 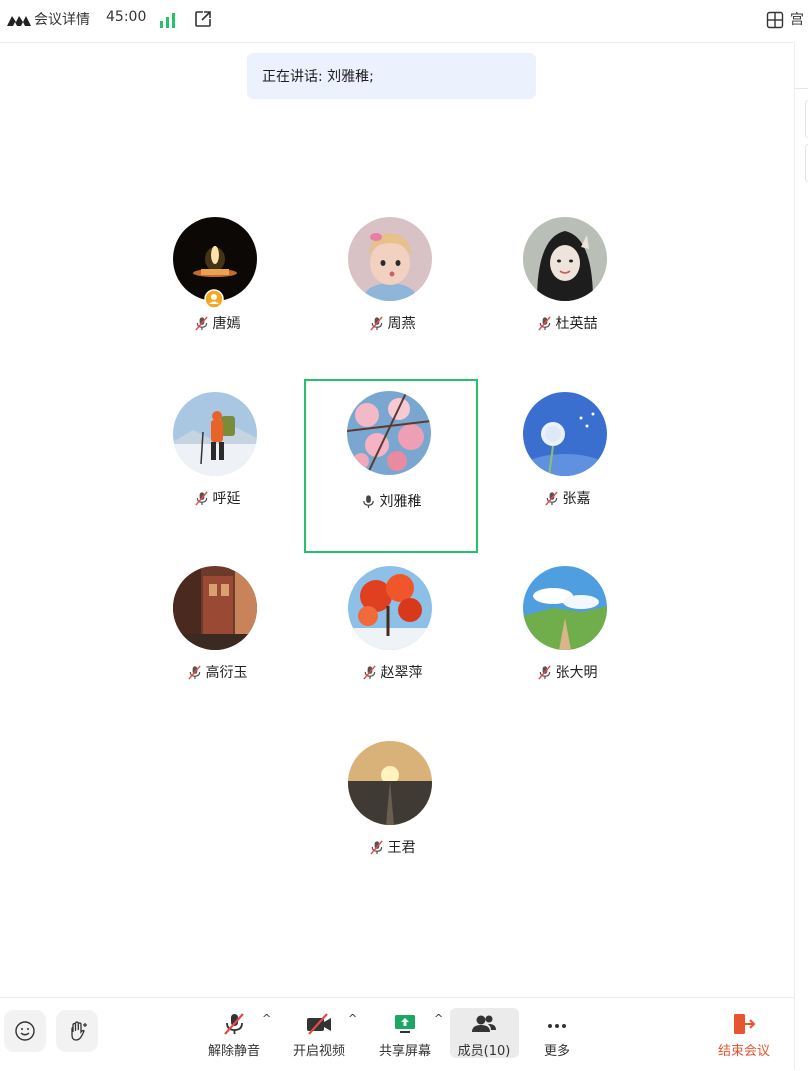 What do you see at coordinates (801, 88) in the screenshot?
I see `side-panel-divider` at bounding box center [801, 88].